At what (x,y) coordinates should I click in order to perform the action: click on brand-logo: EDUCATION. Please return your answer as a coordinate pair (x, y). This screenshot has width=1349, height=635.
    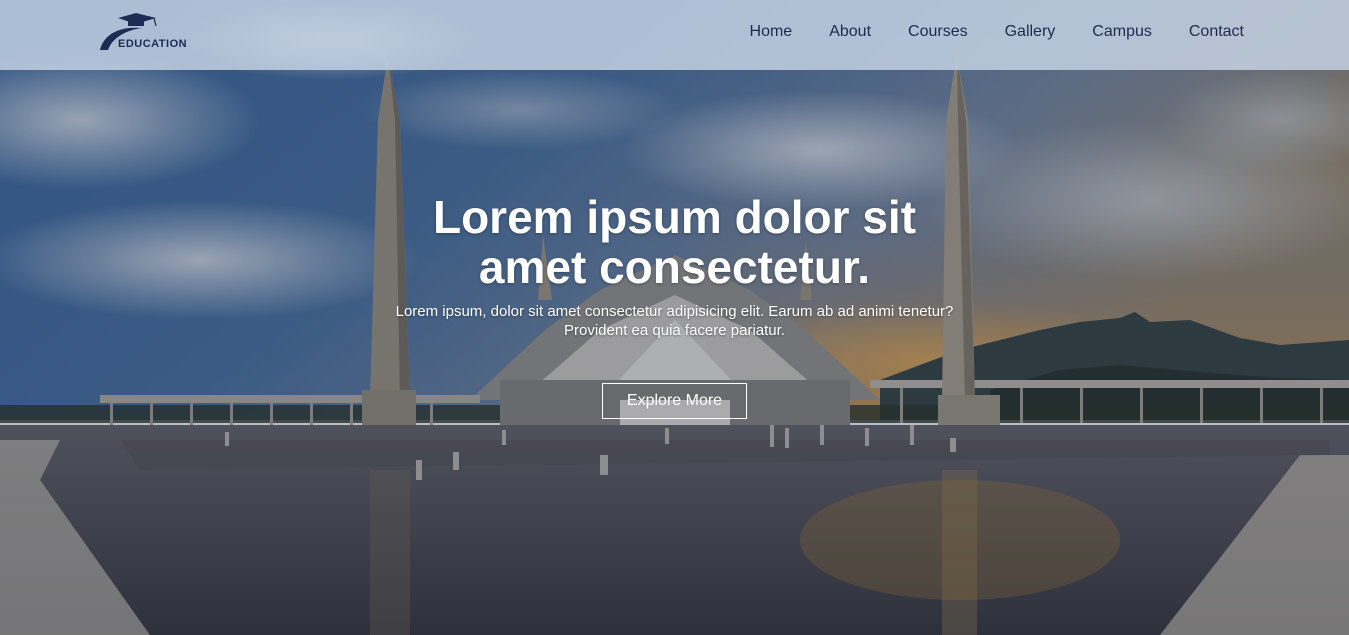
    Looking at the image, I should click on (148, 33).